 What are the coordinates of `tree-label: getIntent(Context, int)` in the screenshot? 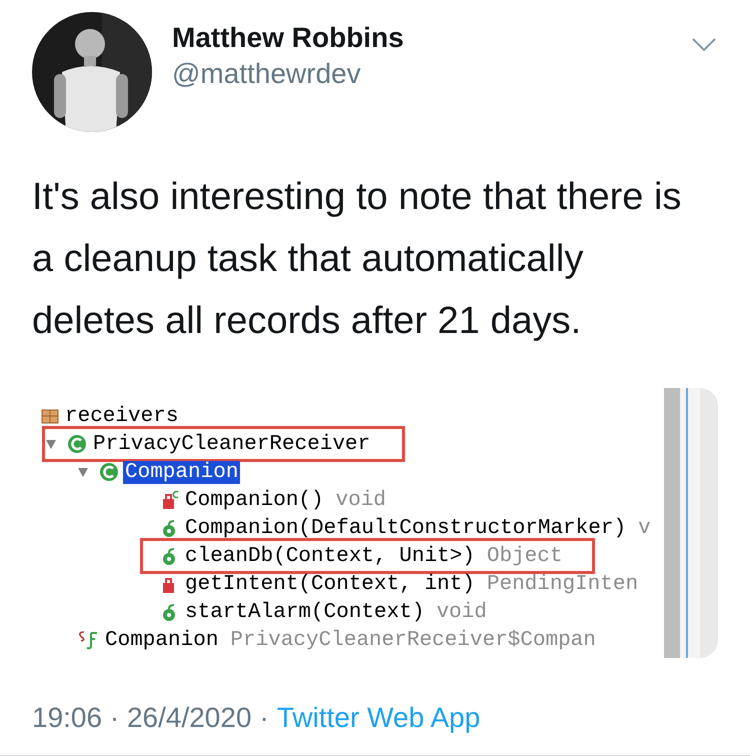 It's located at (330, 584).